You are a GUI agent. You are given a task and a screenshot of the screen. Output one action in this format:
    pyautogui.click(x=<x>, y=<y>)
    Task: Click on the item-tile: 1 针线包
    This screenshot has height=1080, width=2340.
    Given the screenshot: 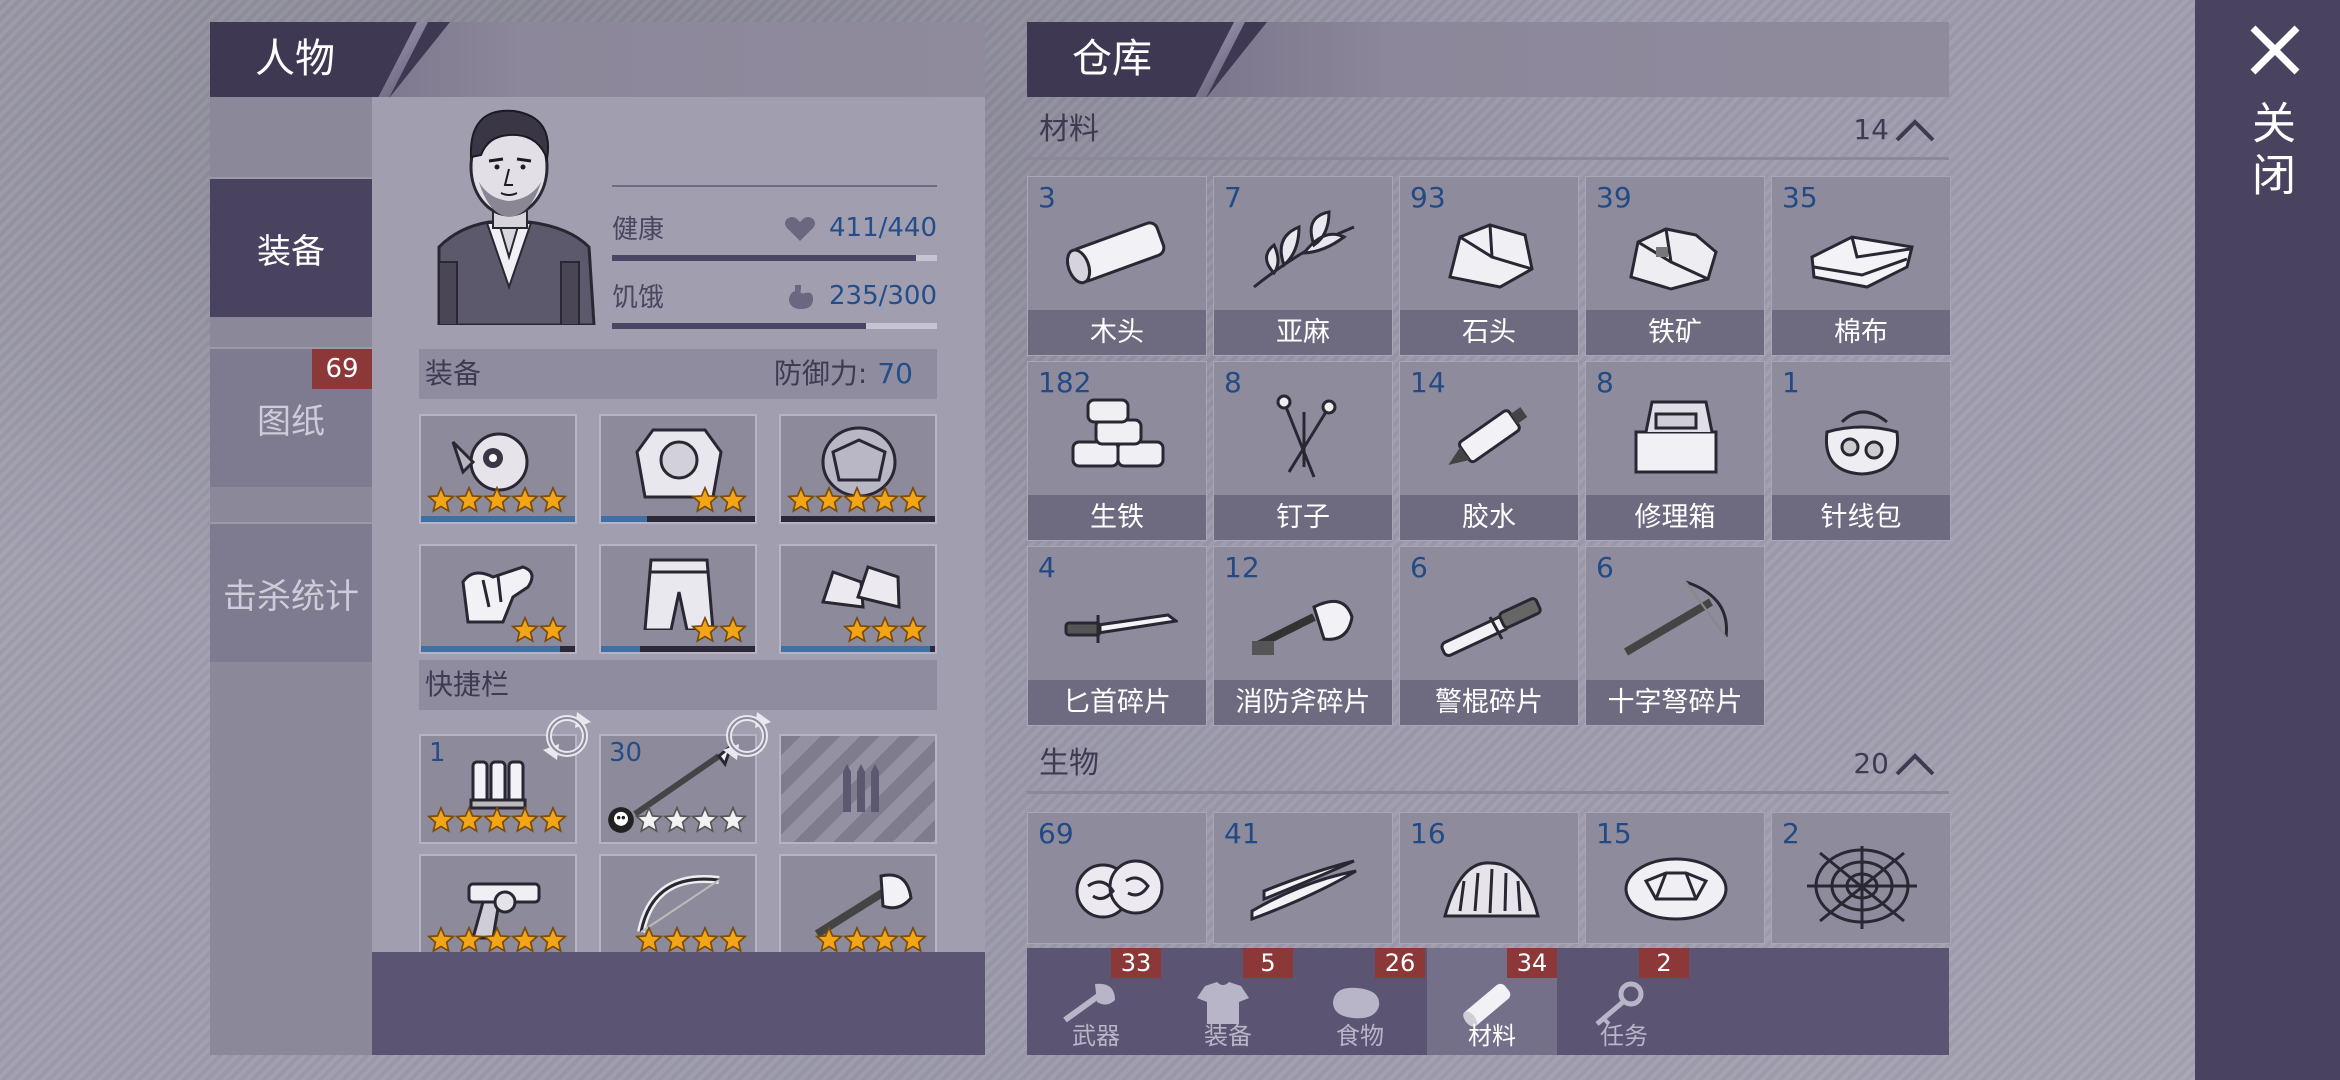 What is the action you would take?
    pyautogui.click(x=1861, y=451)
    